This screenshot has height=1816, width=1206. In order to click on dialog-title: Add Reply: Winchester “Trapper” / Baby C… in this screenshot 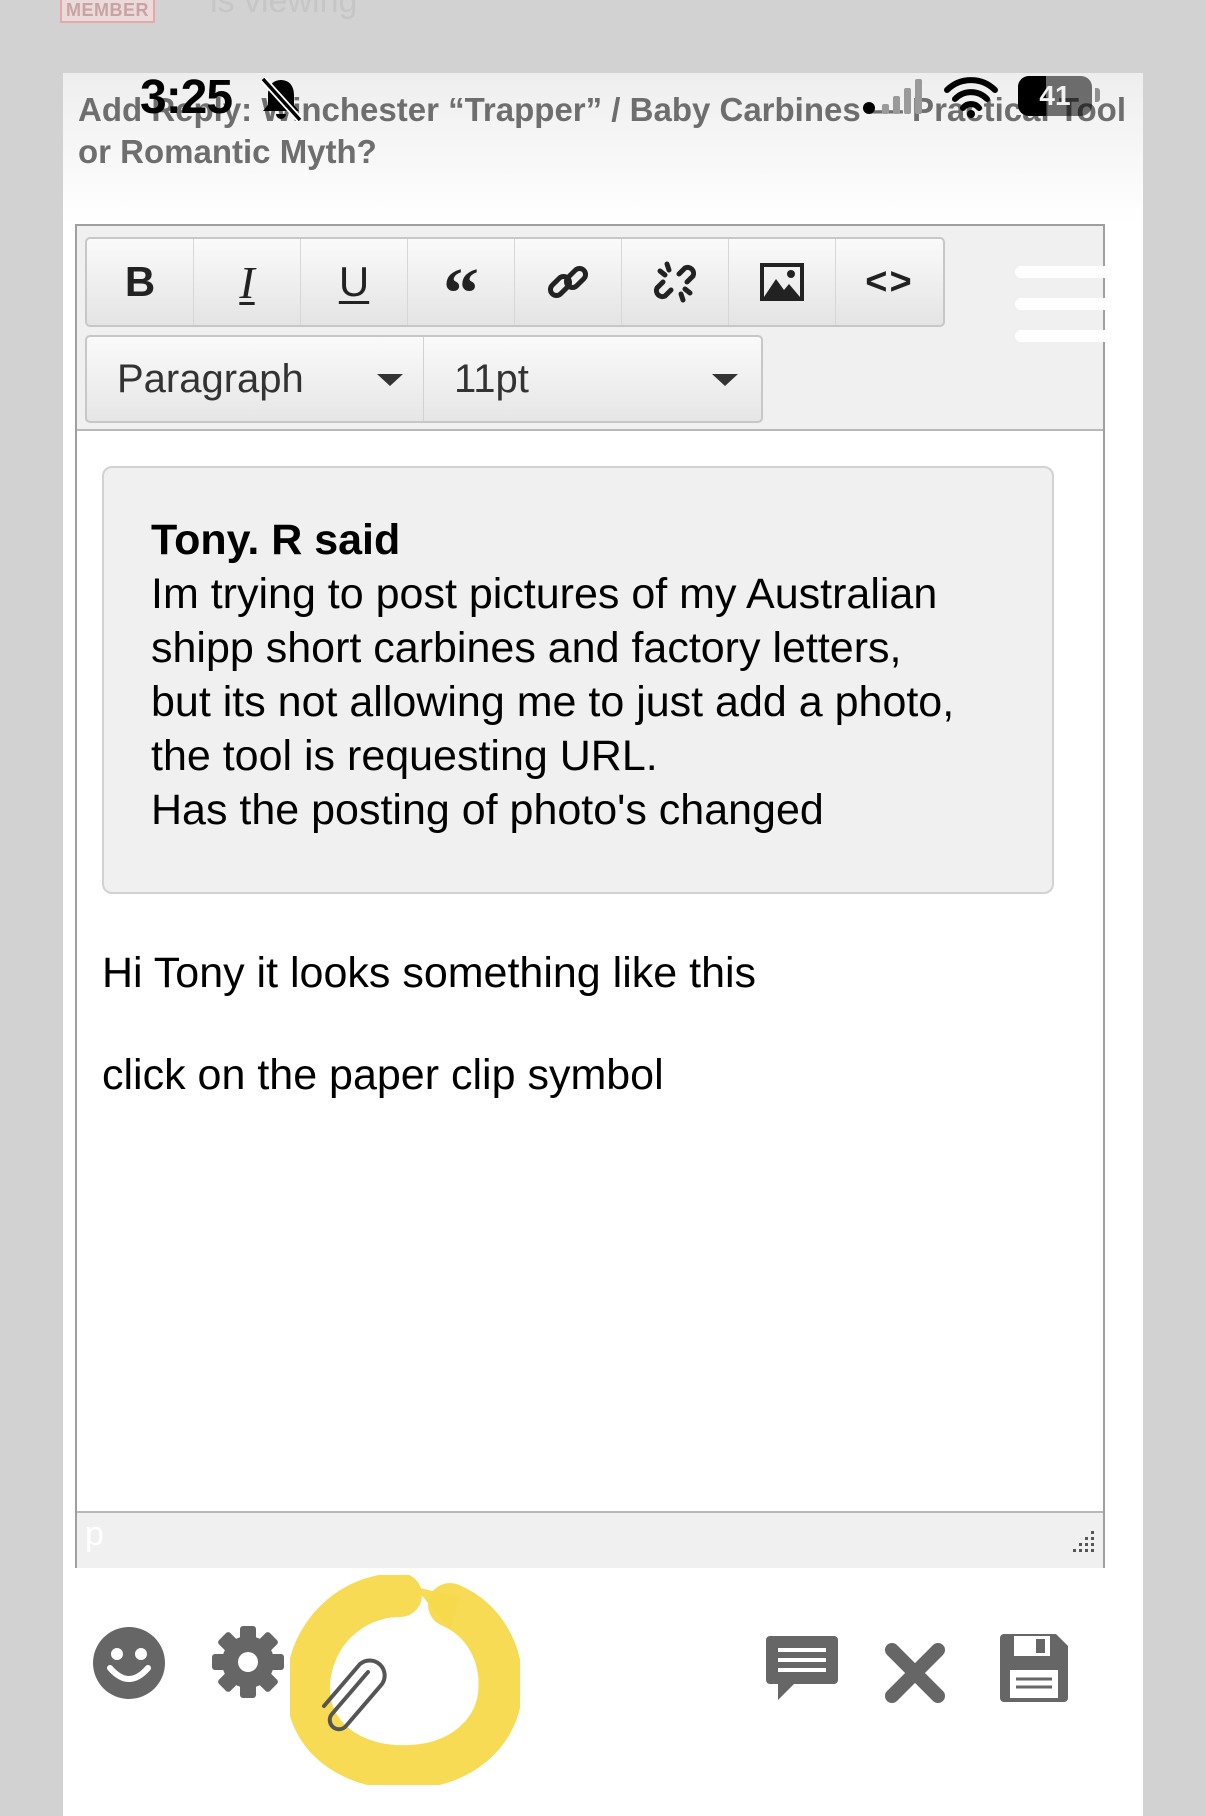, I will do `click(602, 130)`.